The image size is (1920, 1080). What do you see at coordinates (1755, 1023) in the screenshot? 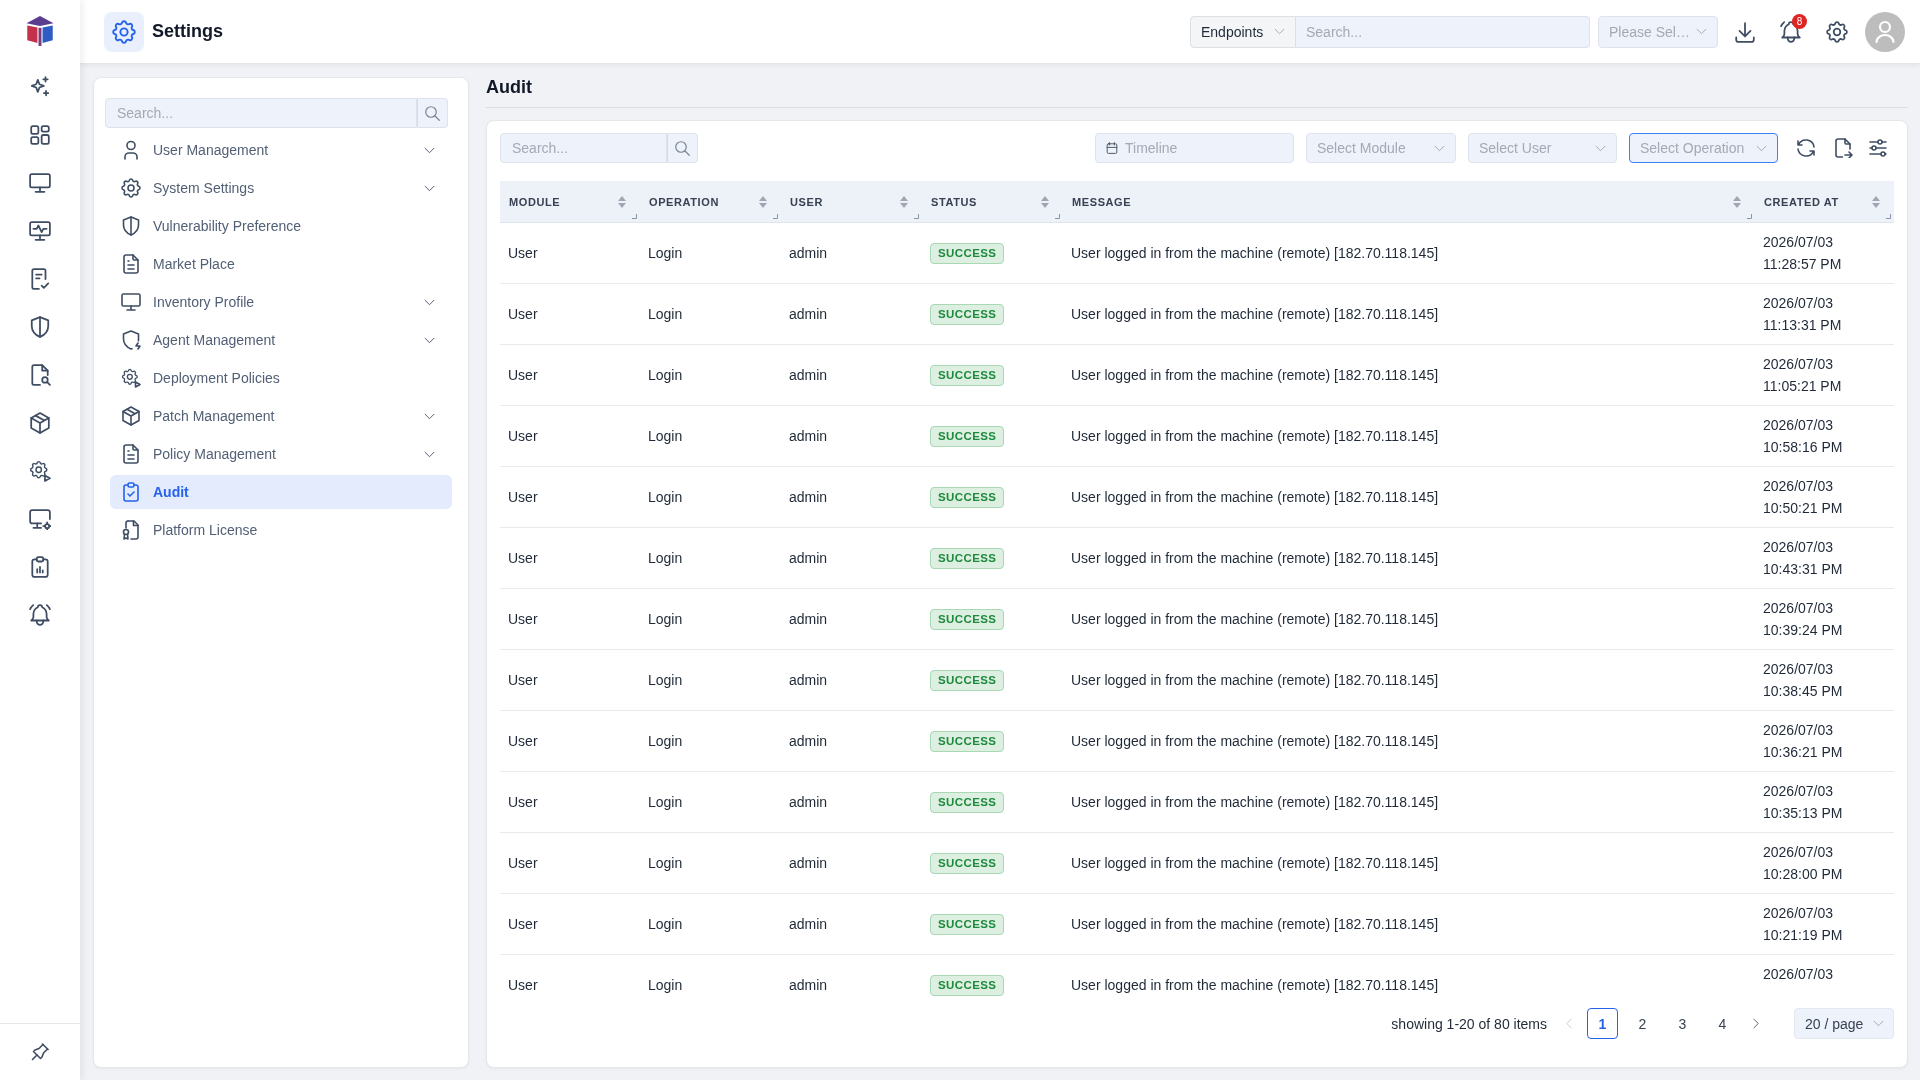
I see `chevron-right-icon` at bounding box center [1755, 1023].